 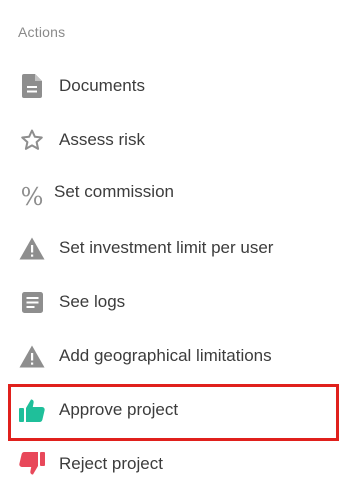 I want to click on percent-icon: %, so click(x=32, y=197).